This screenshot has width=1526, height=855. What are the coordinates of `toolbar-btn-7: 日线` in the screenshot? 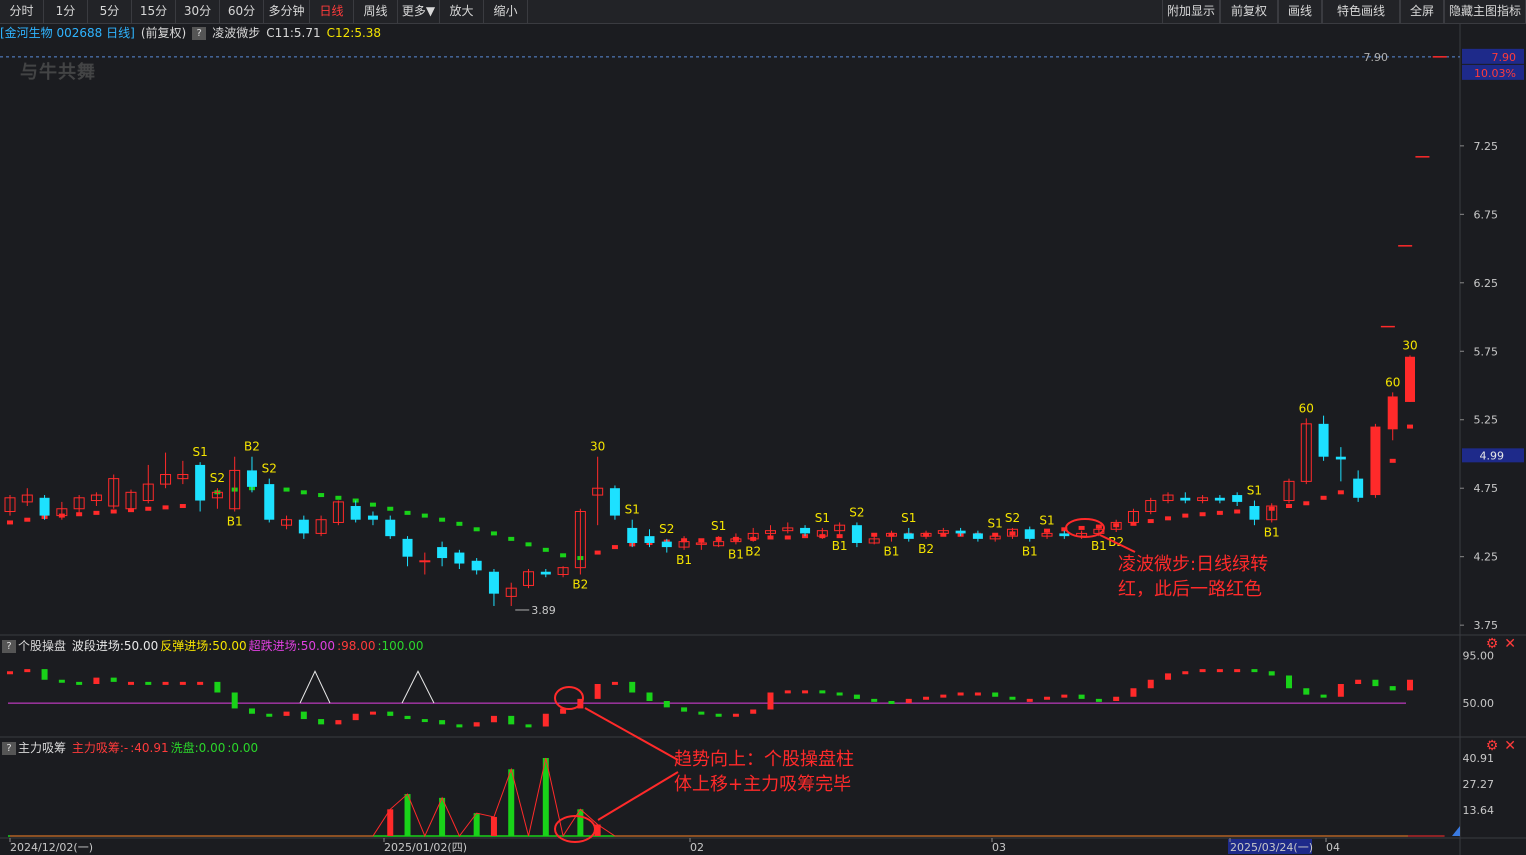 It's located at (332, 11).